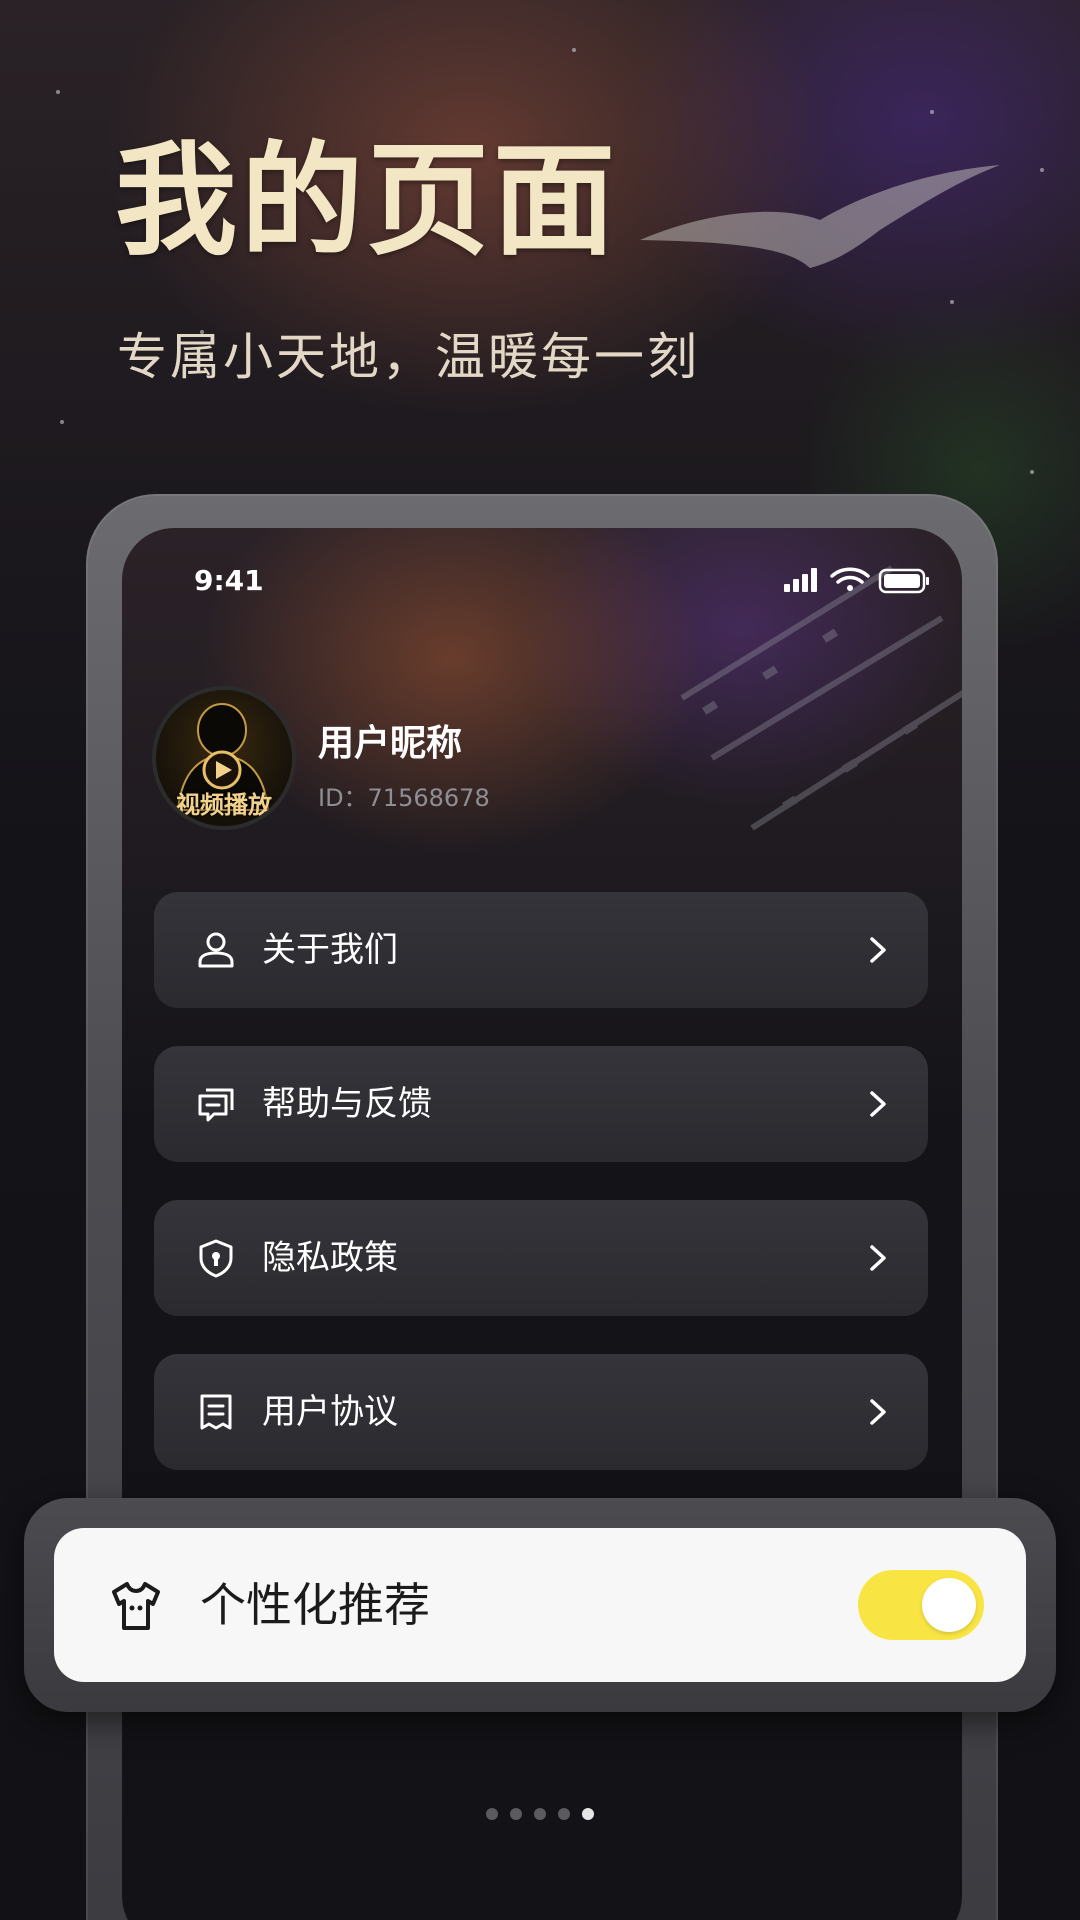 The image size is (1080, 1920). Describe the element at coordinates (216, 950) in the screenshot. I see `person-icon` at that location.